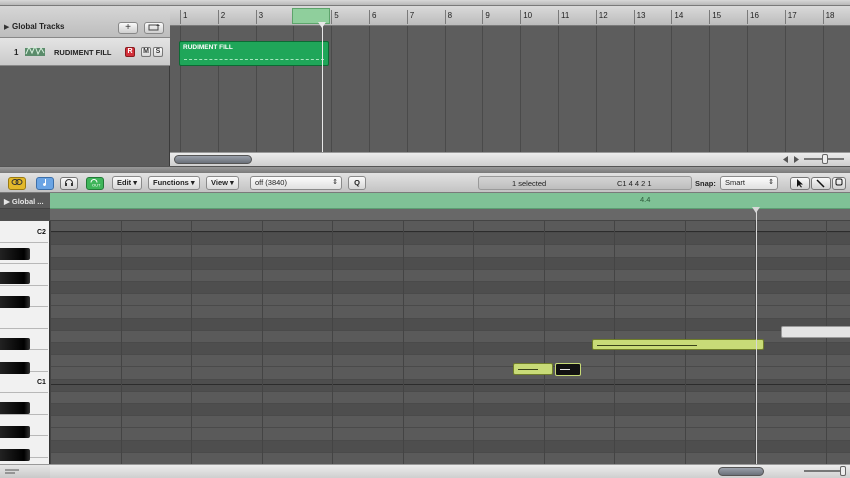  Describe the element at coordinates (450, 201) in the screenshot. I see `signature-track: 4.4` at that location.